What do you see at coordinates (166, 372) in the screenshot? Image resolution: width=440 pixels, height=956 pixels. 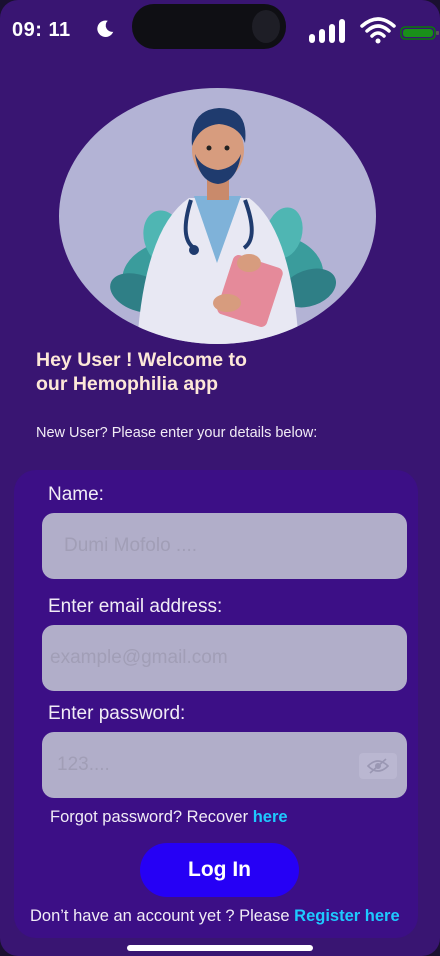 I see `welcome-title: Hey User ! Welcome to our Hemophilia app` at bounding box center [166, 372].